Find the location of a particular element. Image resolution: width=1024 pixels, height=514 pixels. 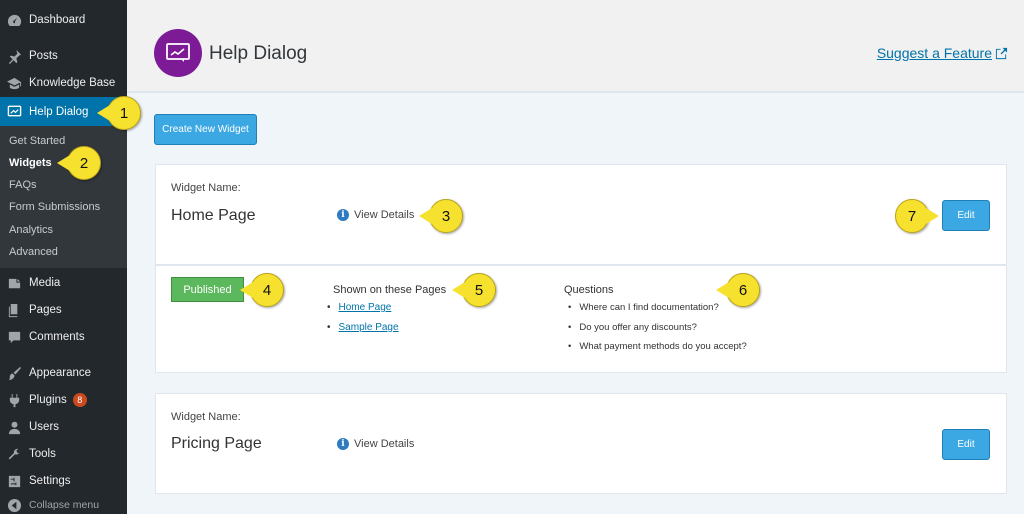

suggest-feature-label: Suggest a Feature is located at coordinates (934, 53).